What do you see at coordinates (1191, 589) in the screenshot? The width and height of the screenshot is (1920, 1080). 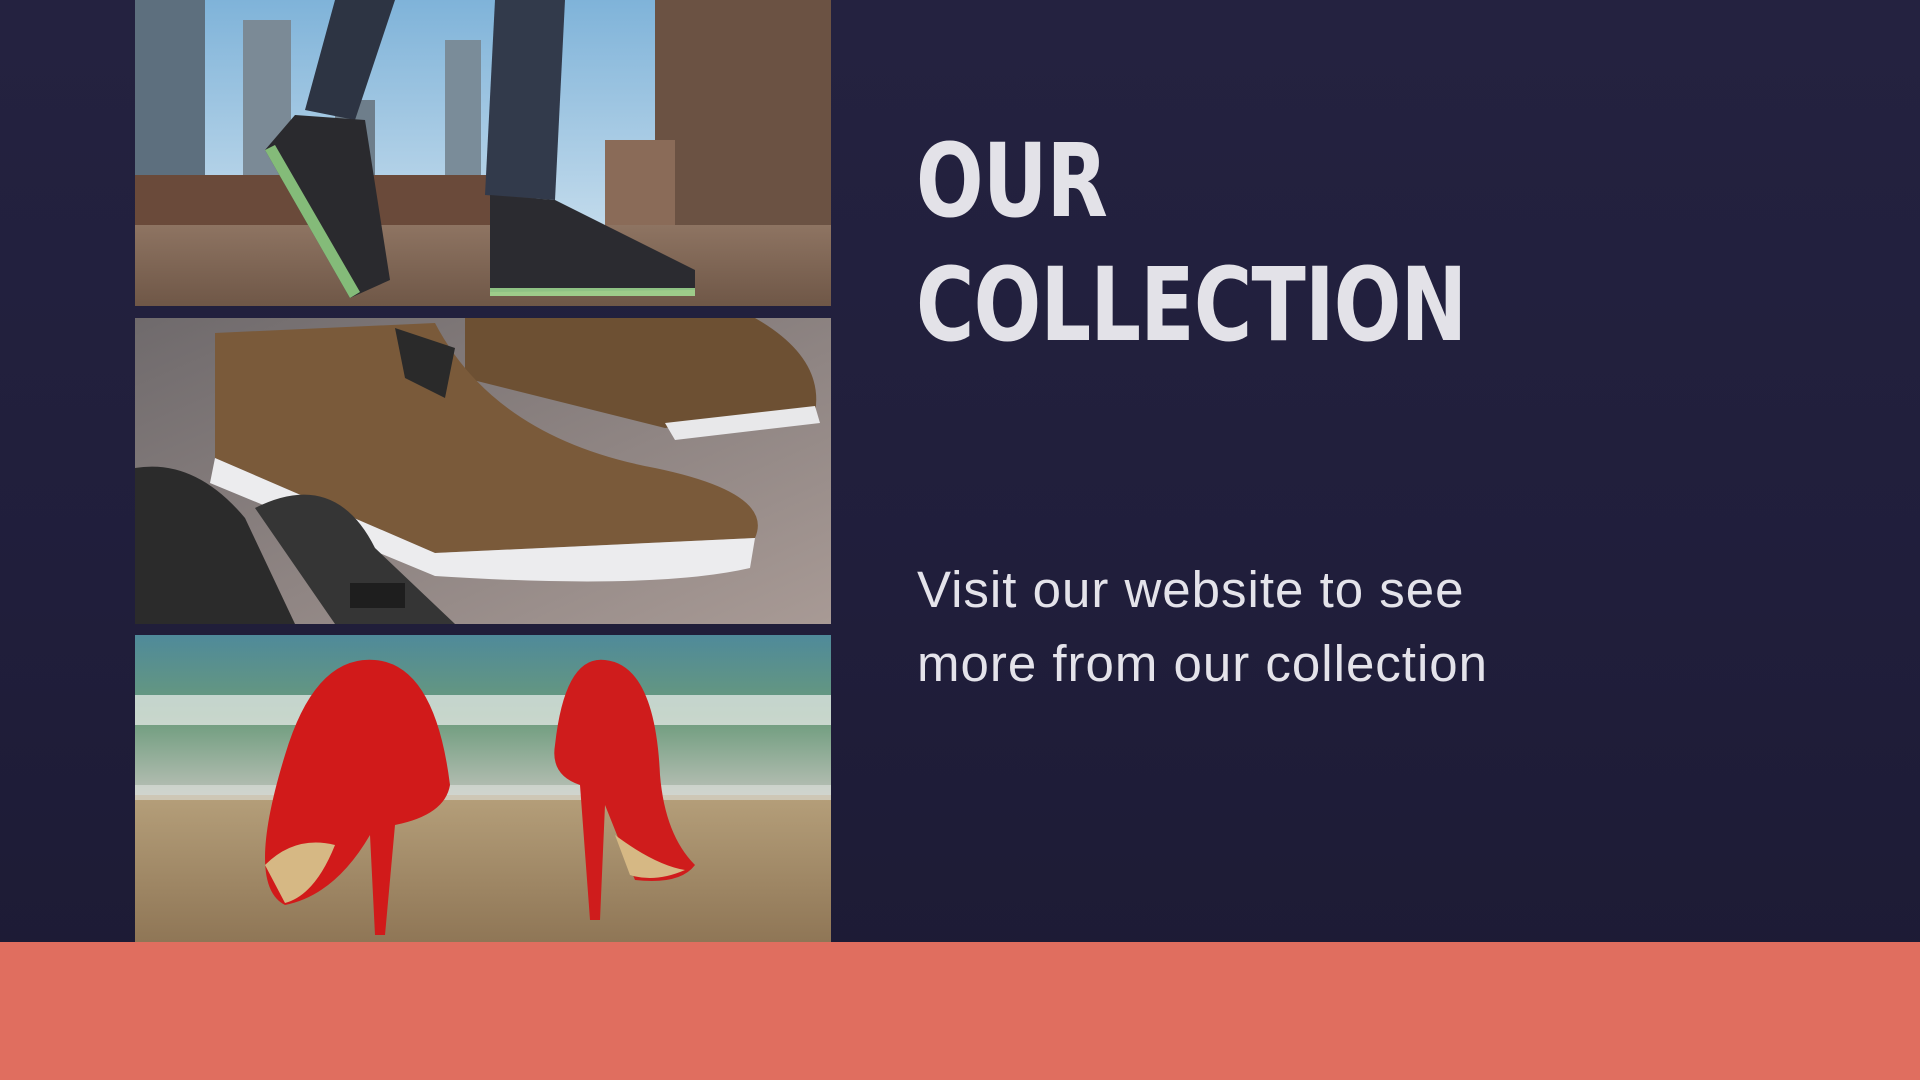 I see `subtitle-line-1: Visit our website to see` at bounding box center [1191, 589].